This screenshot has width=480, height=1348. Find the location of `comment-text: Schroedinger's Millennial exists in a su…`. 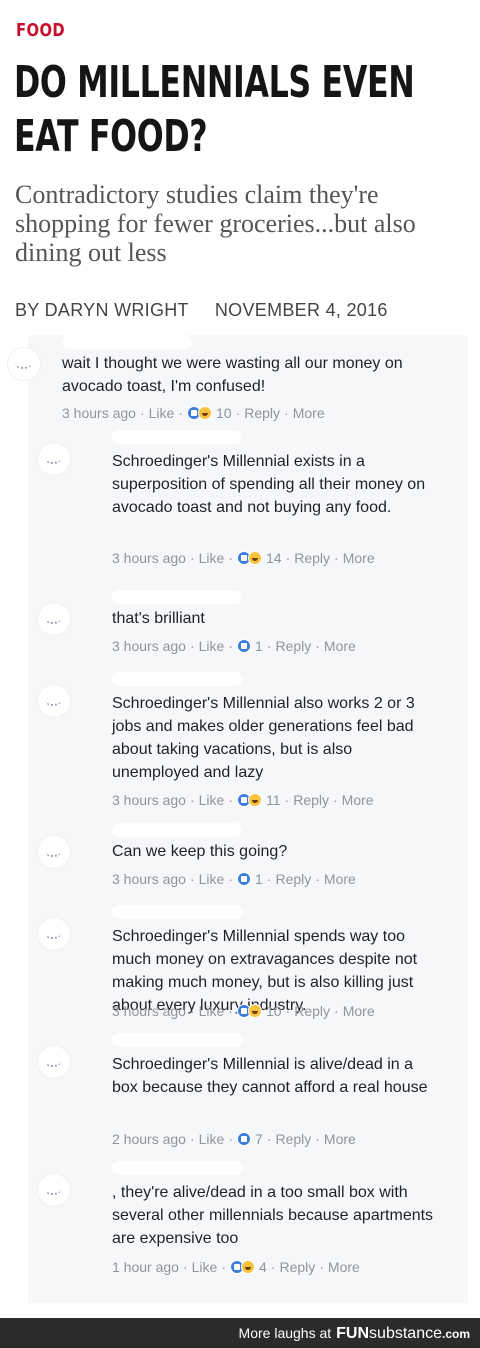

comment-text: Schroedinger's Millennial exists in a su… is located at coordinates (269, 484).